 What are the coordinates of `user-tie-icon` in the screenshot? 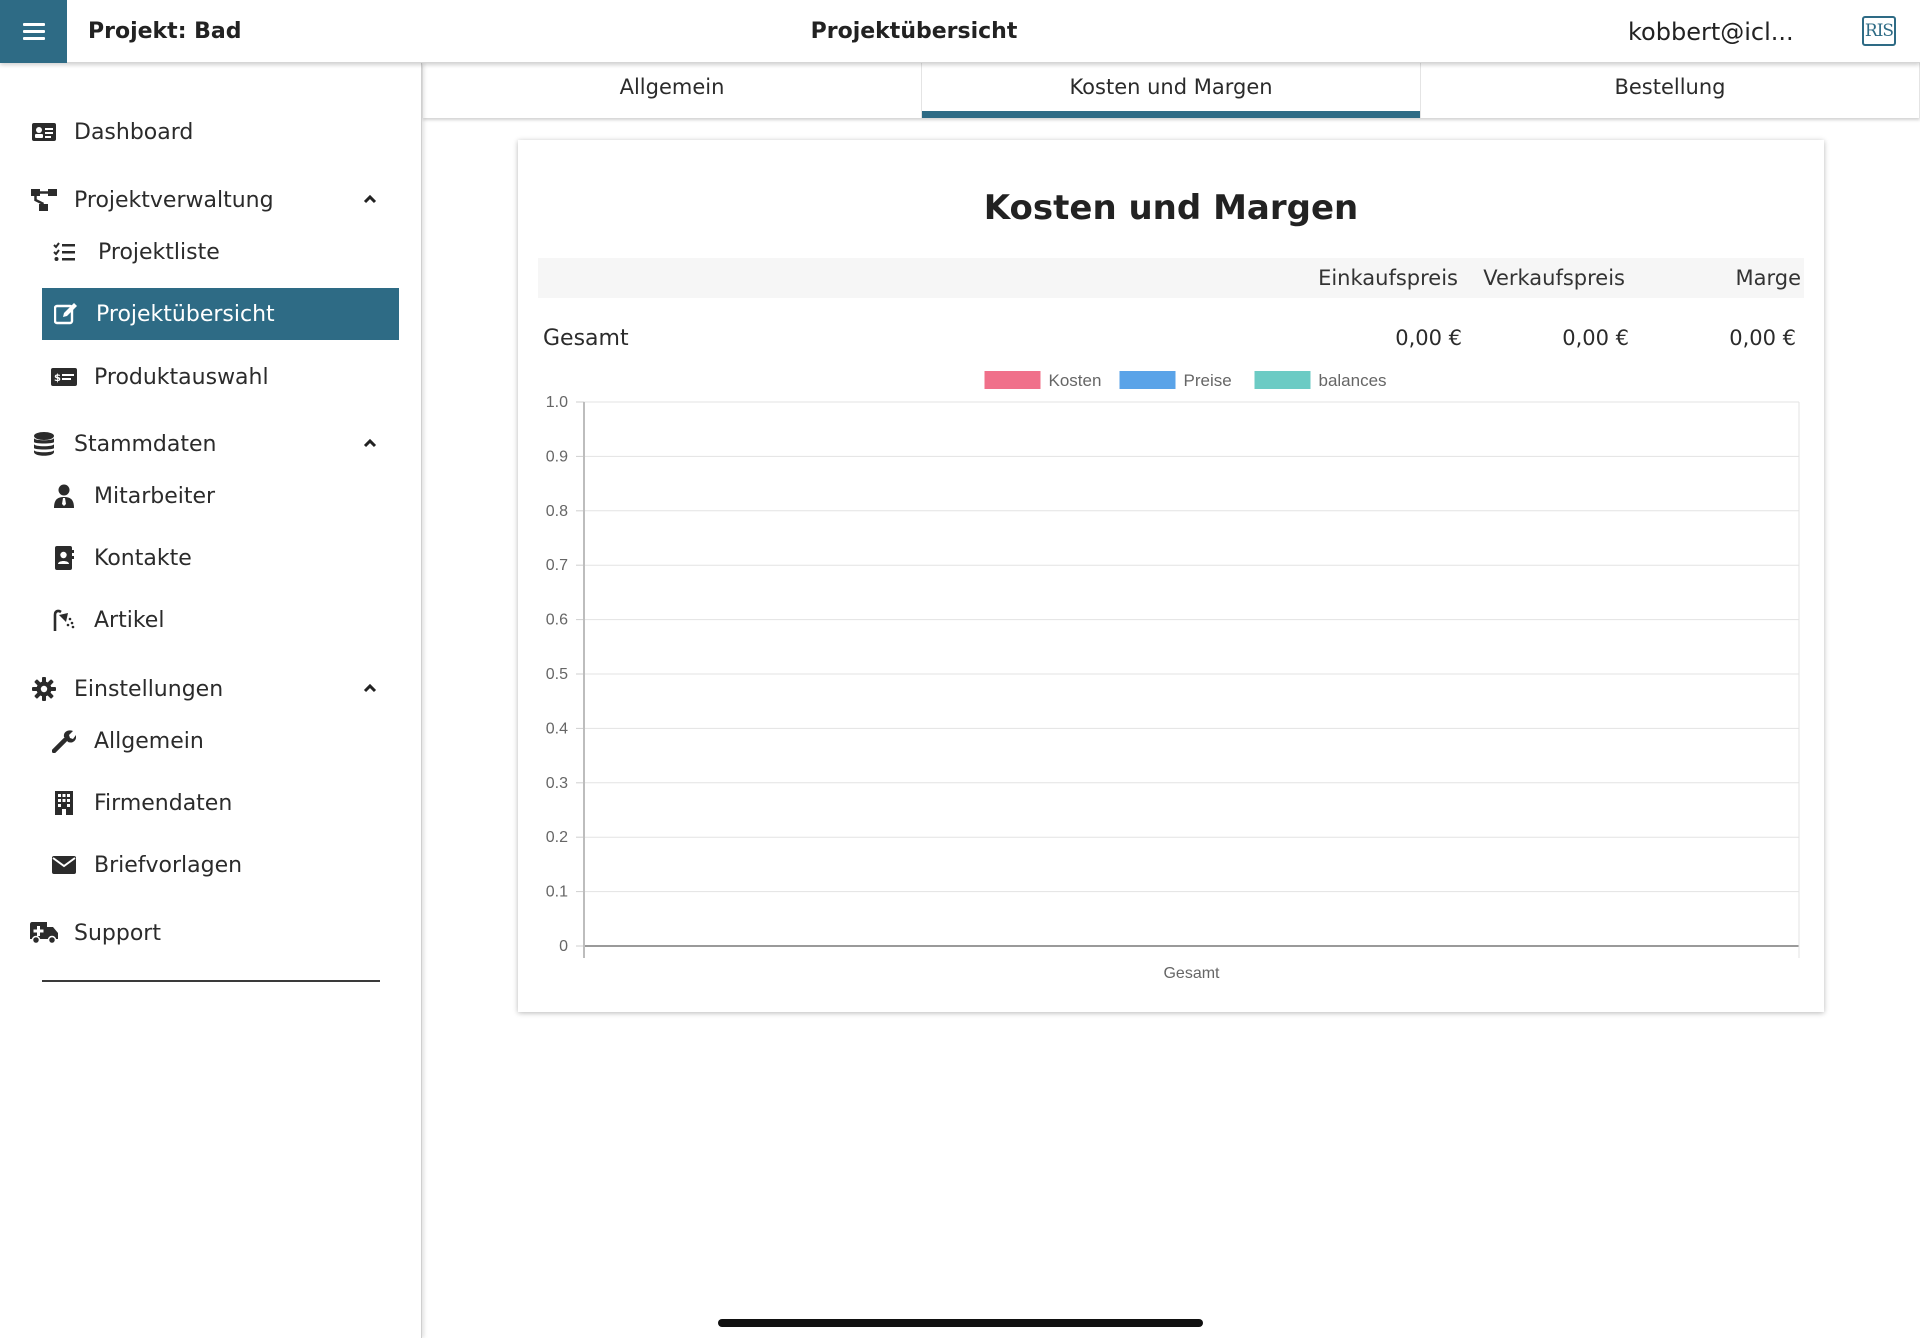 It's located at (64, 496).